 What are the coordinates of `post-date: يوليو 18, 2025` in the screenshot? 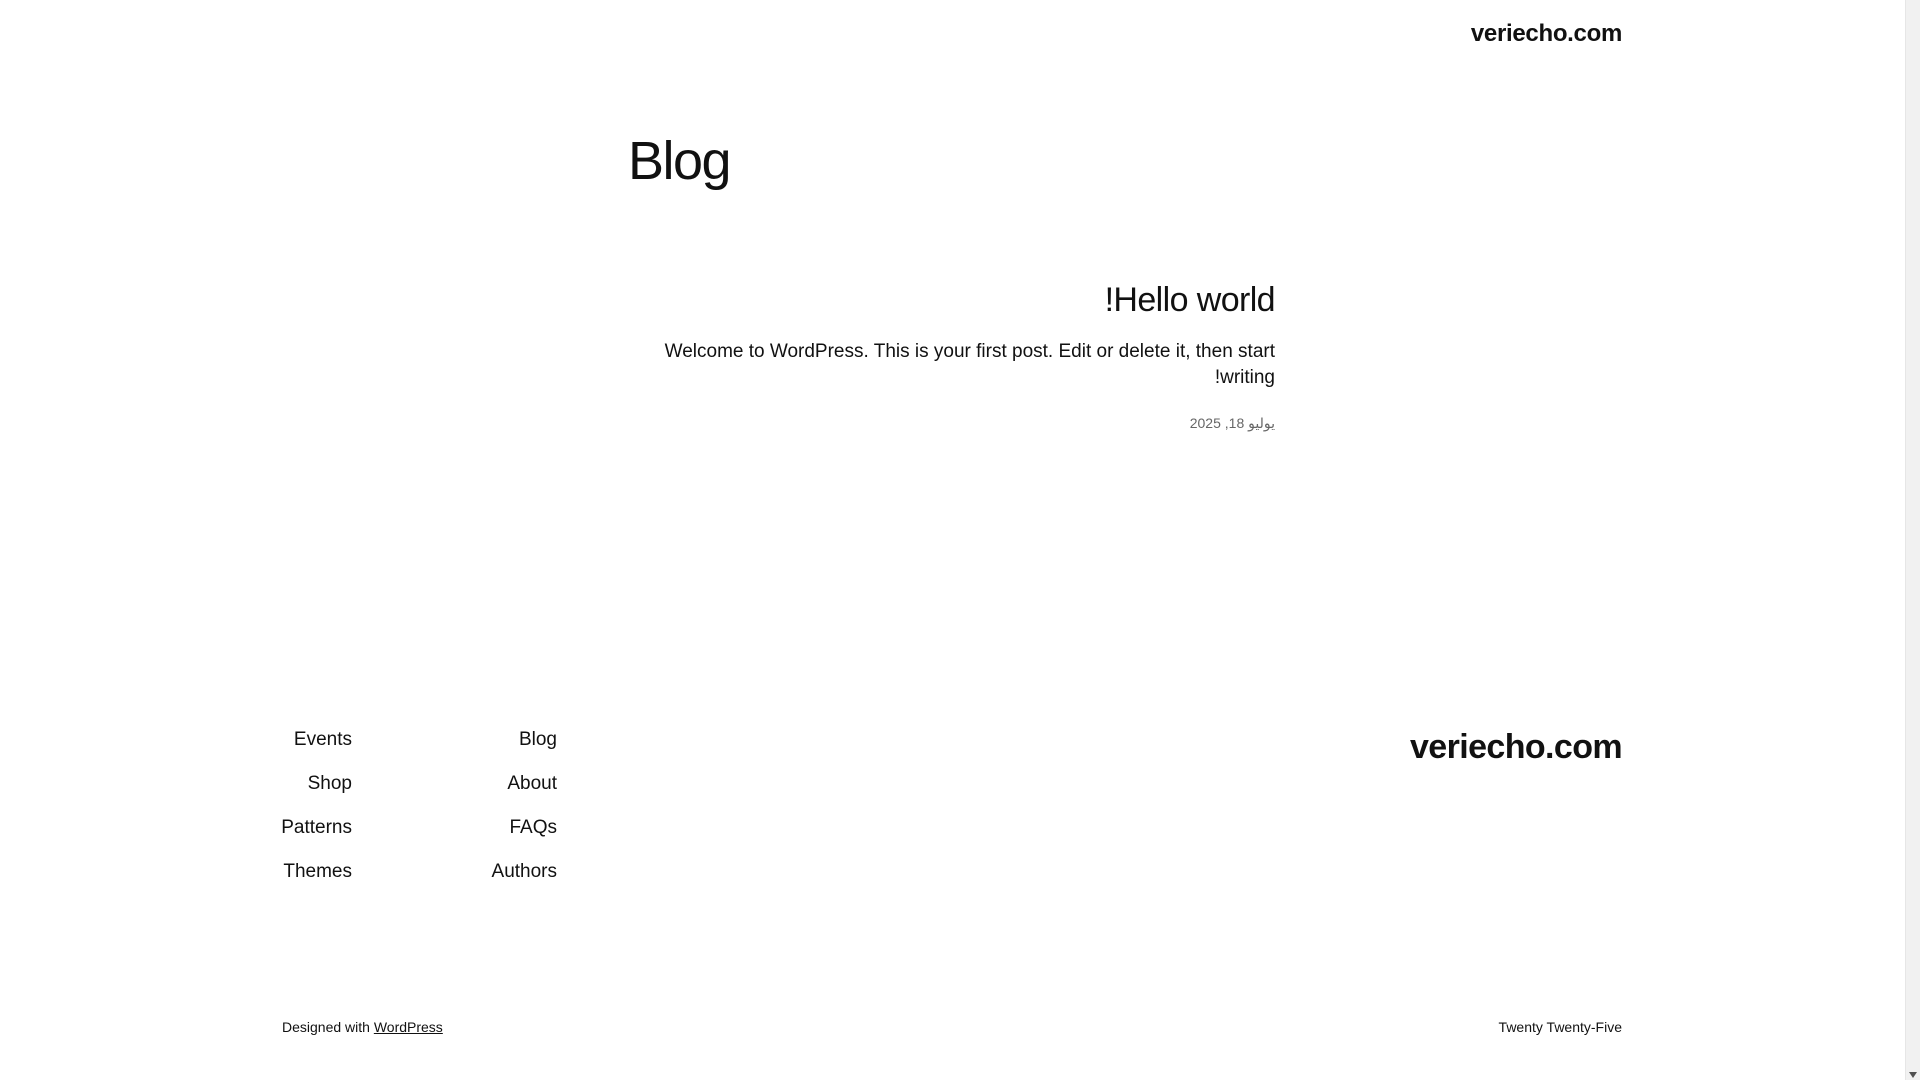 It's located at (1232, 422).